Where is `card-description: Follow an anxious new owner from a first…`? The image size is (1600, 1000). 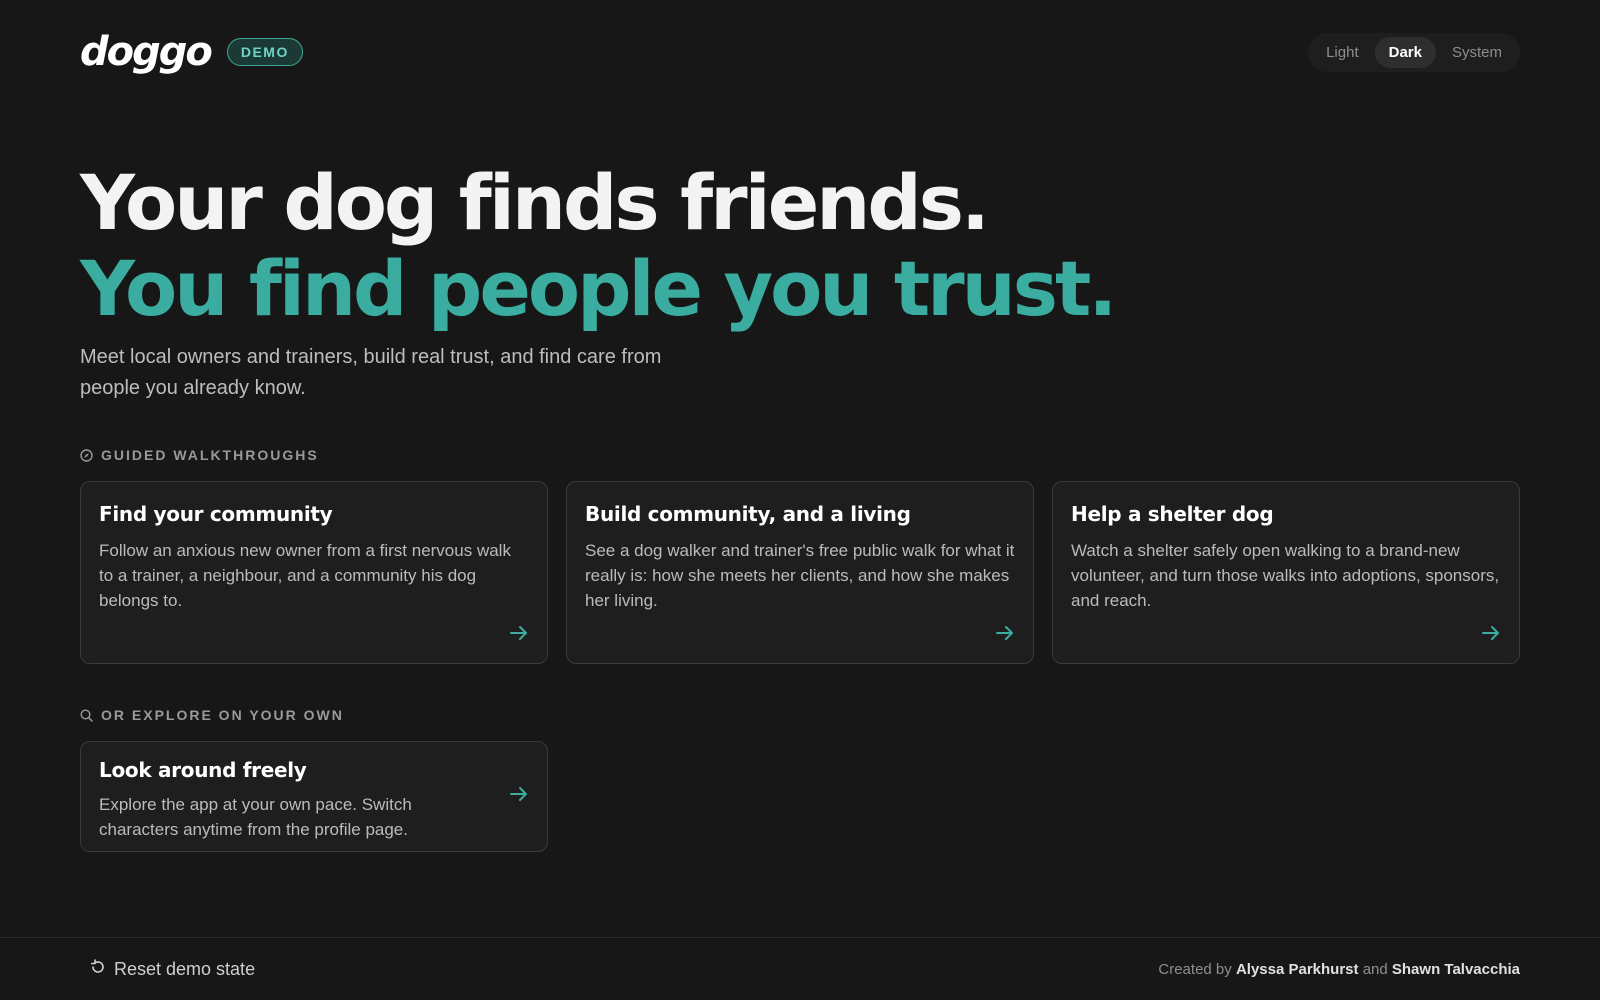 card-description: Follow an anxious new owner from a first… is located at coordinates (305, 575).